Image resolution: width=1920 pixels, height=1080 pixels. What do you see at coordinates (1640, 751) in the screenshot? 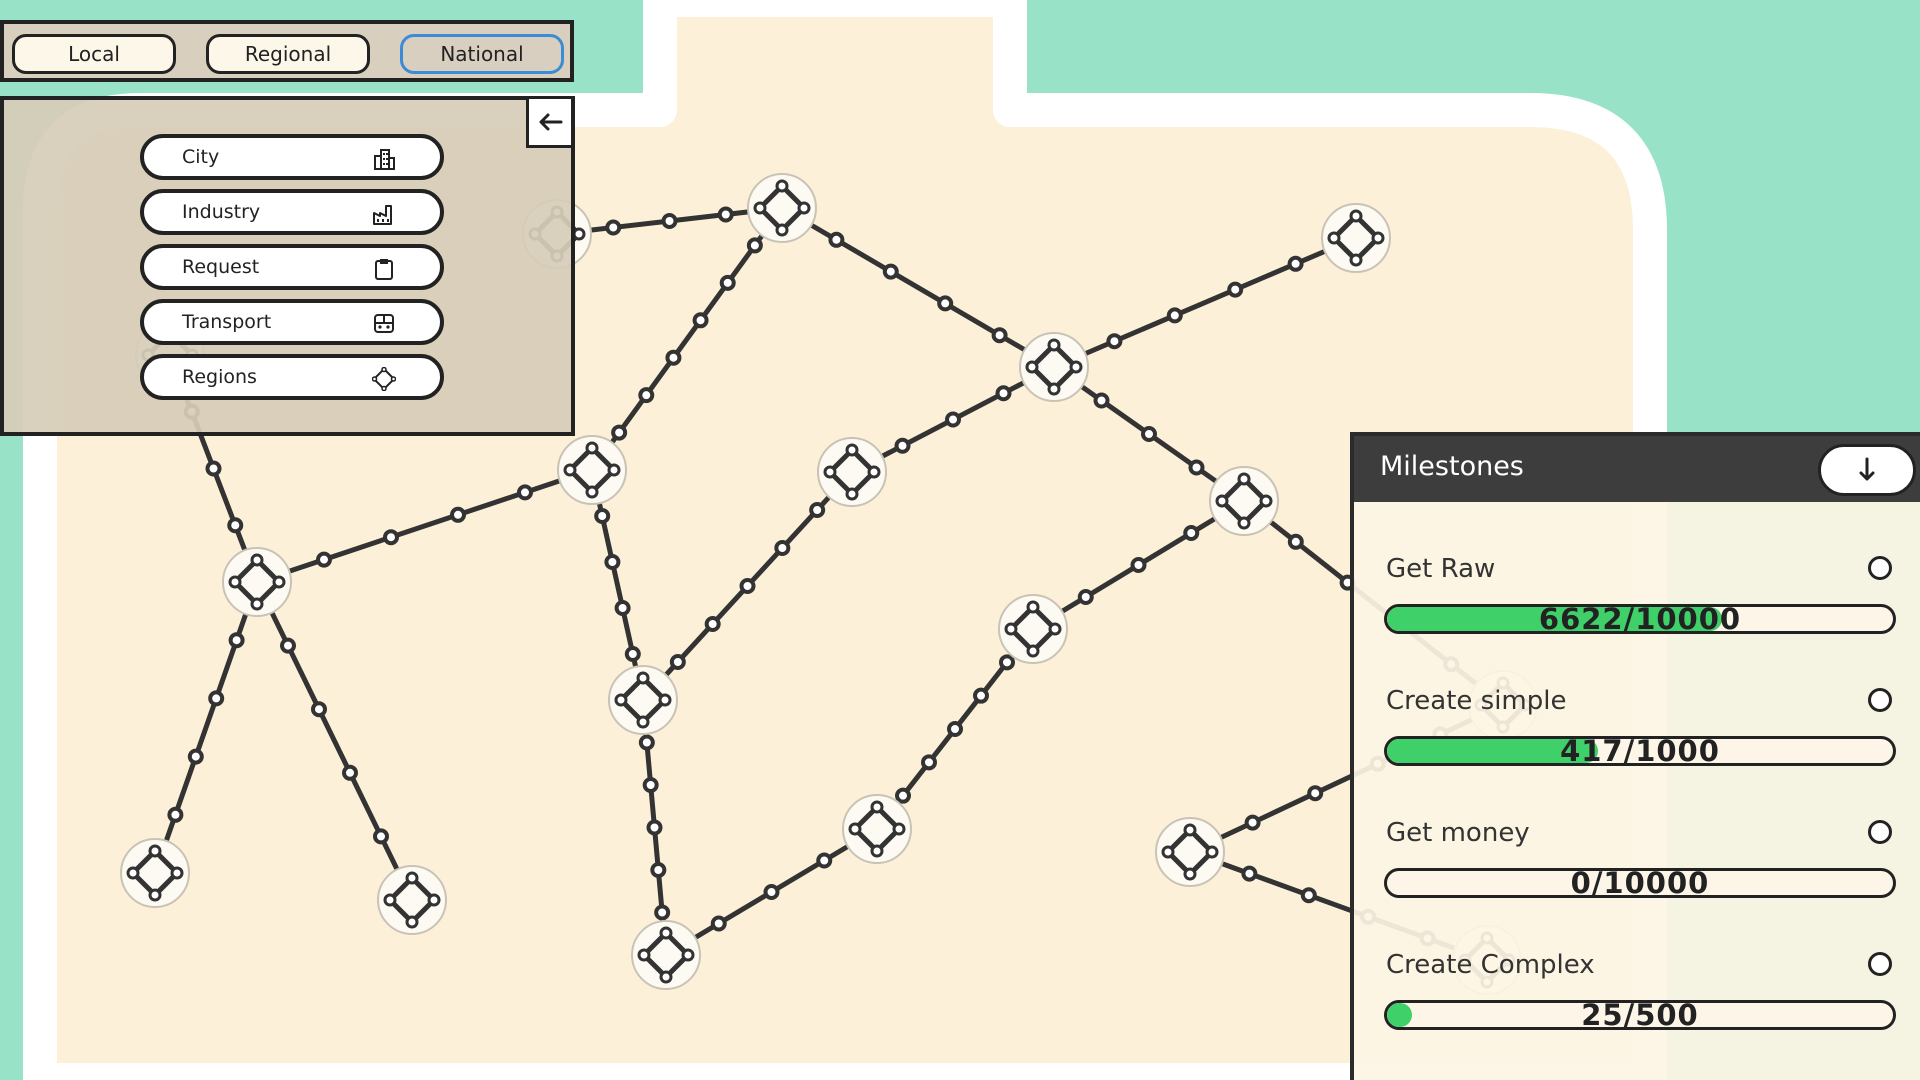
I see `progress-text: 417/1000` at bounding box center [1640, 751].